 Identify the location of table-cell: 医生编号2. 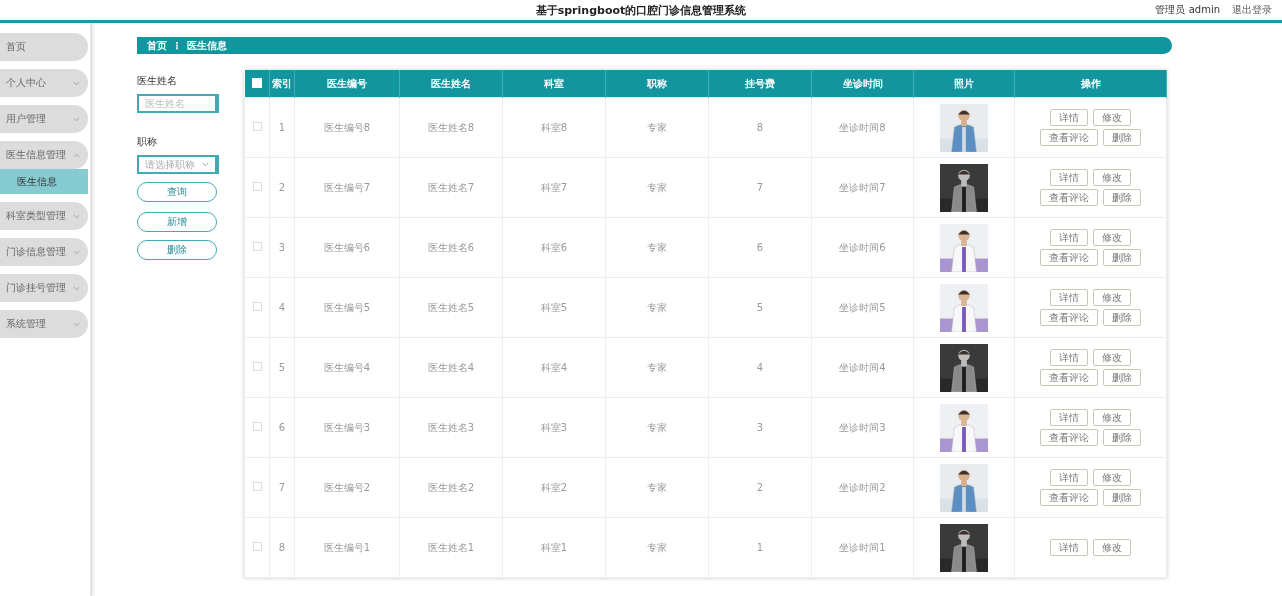
(347, 487).